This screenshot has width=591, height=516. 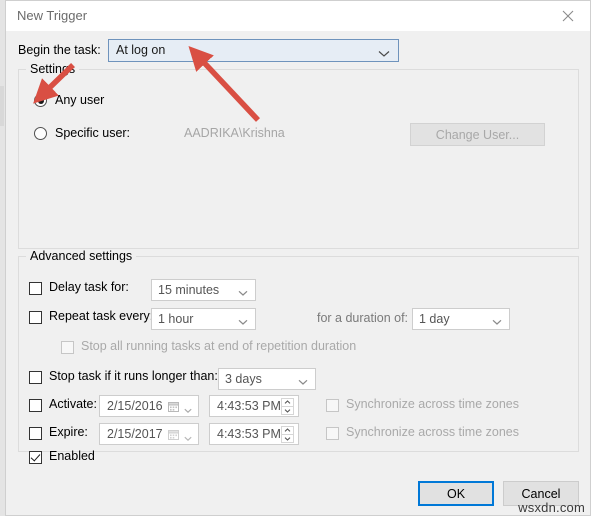 I want to click on expire-date-field: 2/15/2017, so click(x=149, y=434).